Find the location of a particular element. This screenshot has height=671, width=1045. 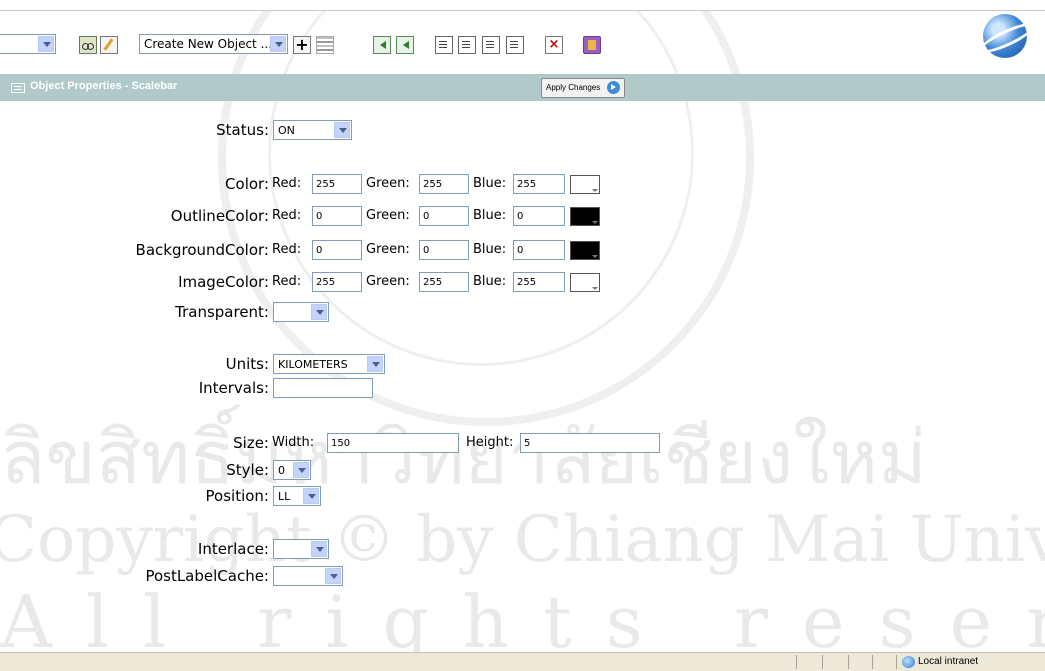

properties-icon is located at coordinates (18, 88).